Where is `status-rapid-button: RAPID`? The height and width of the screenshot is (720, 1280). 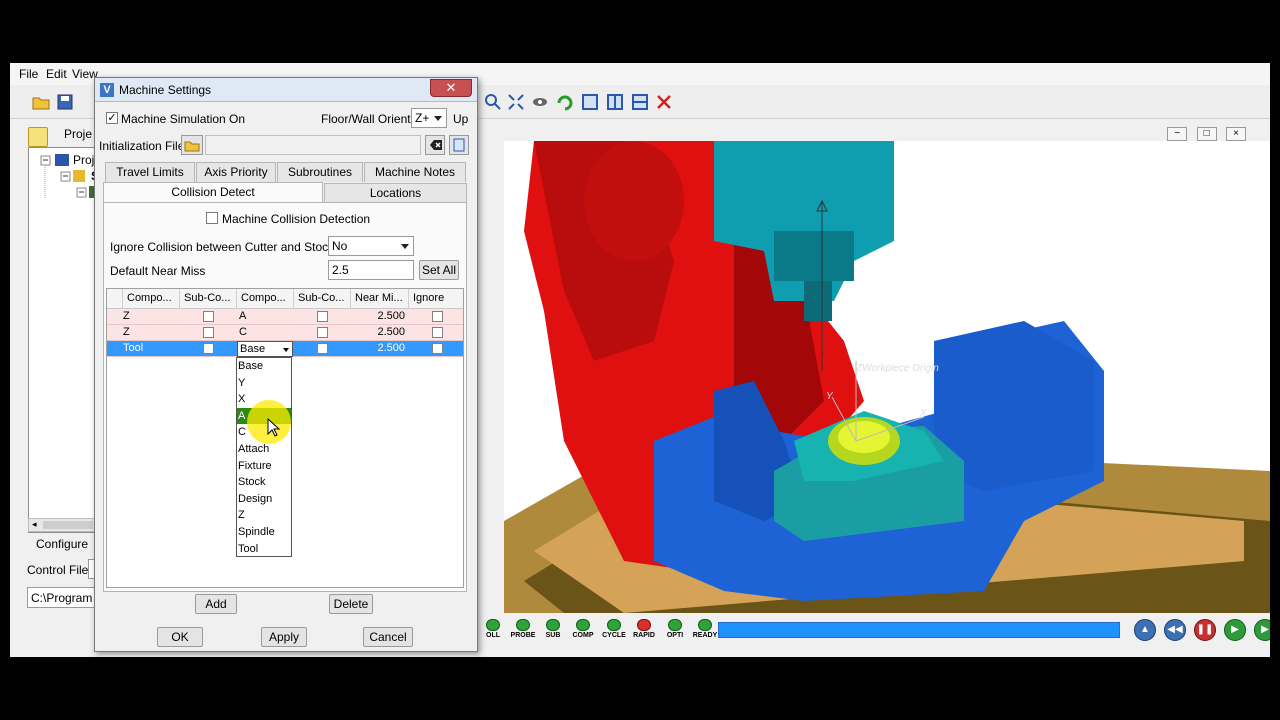
status-rapid-button: RAPID is located at coordinates (644, 630).